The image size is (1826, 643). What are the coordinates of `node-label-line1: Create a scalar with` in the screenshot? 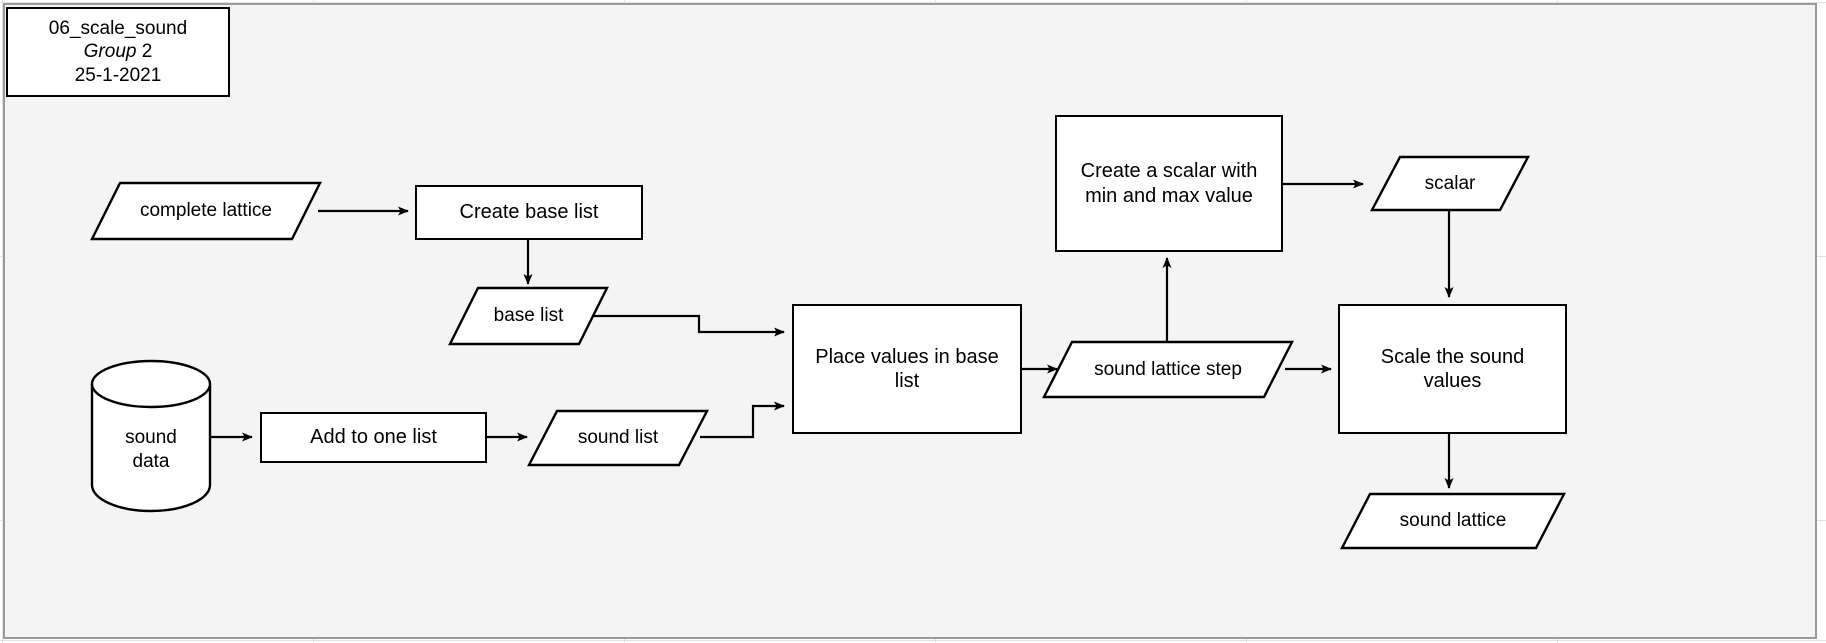 It's located at (1169, 171).